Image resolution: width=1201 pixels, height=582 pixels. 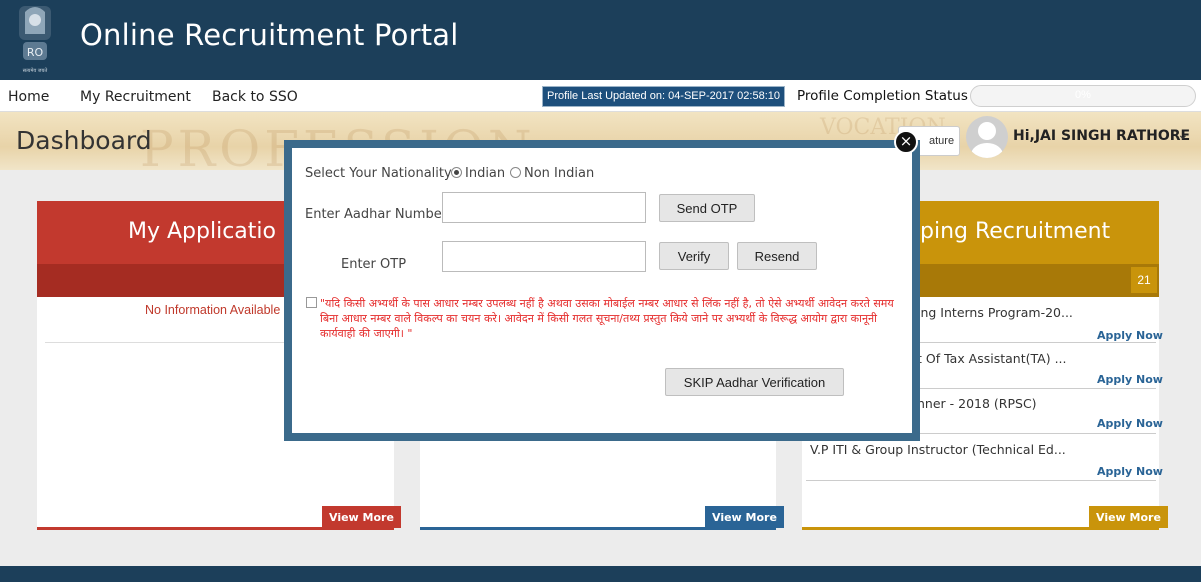 I want to click on profile-completion-value: 0%, so click(x=1083, y=95).